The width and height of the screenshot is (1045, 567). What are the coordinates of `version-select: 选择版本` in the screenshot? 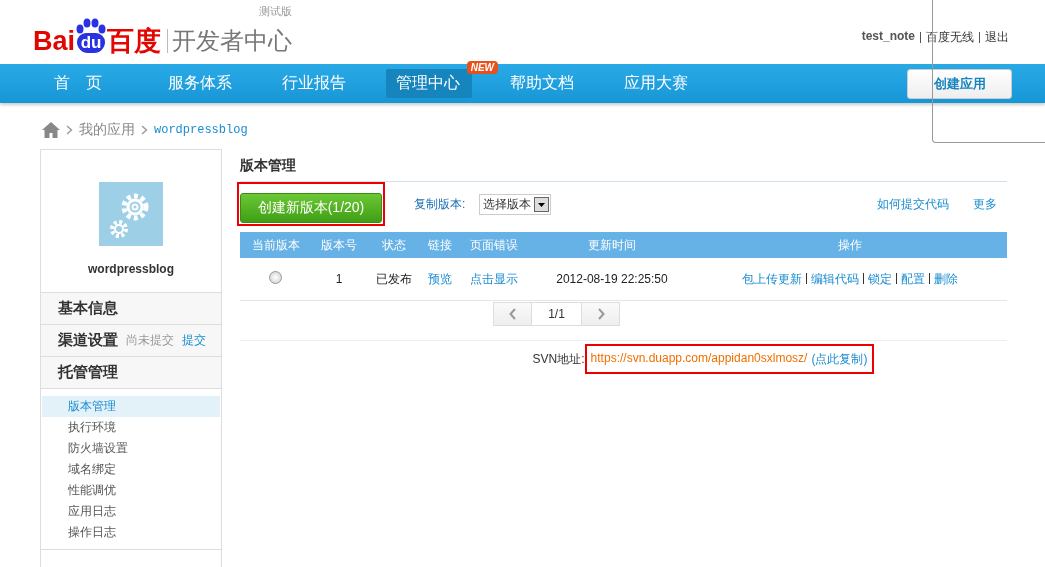 It's located at (515, 204).